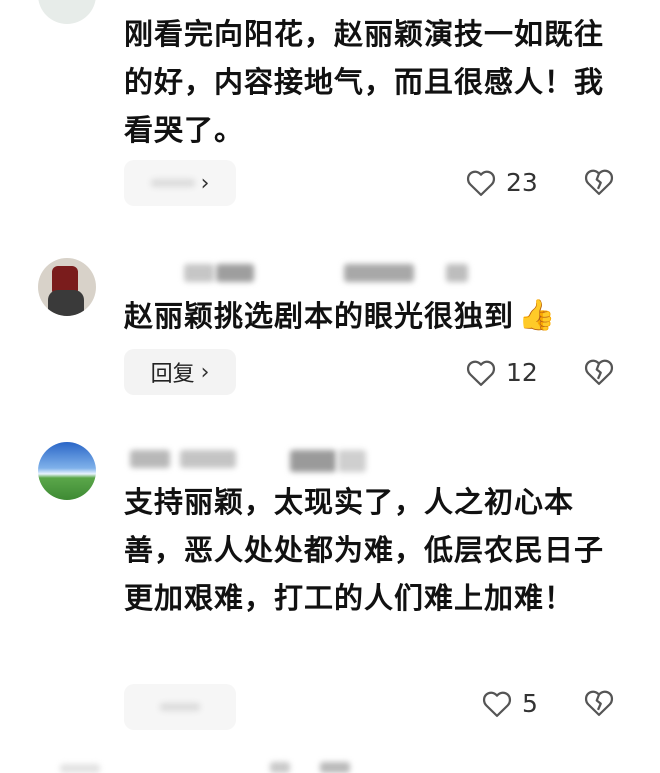 The width and height of the screenshot is (660, 773). Describe the element at coordinates (522, 372) in the screenshot. I see `like-count: 12` at that location.